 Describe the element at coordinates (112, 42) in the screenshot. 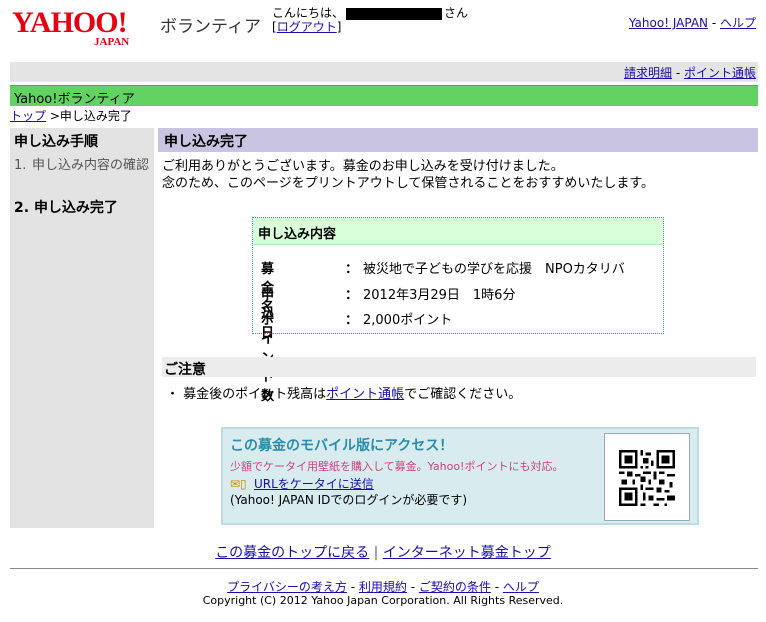

I see `logo-sub: JAPAN` at that location.